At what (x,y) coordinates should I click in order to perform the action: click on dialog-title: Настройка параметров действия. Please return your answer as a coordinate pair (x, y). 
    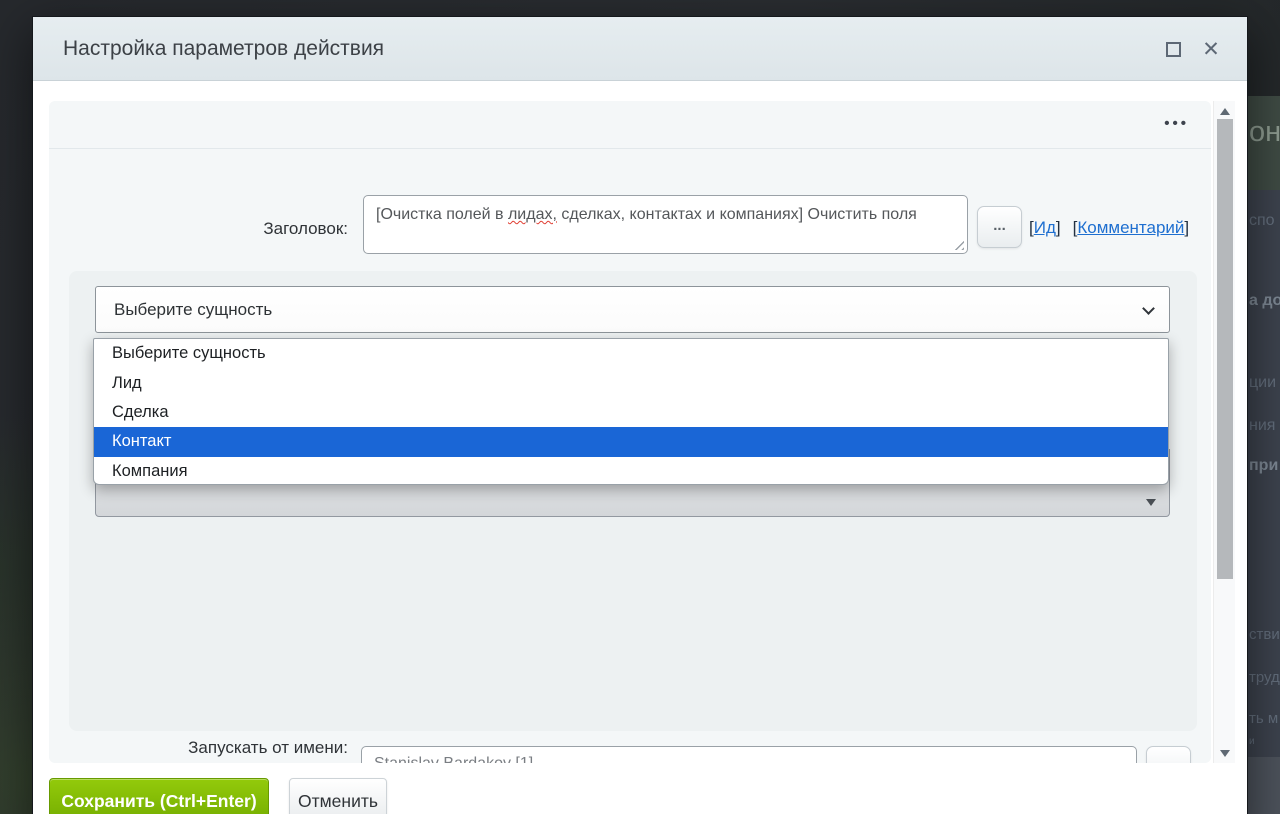
    Looking at the image, I should click on (224, 48).